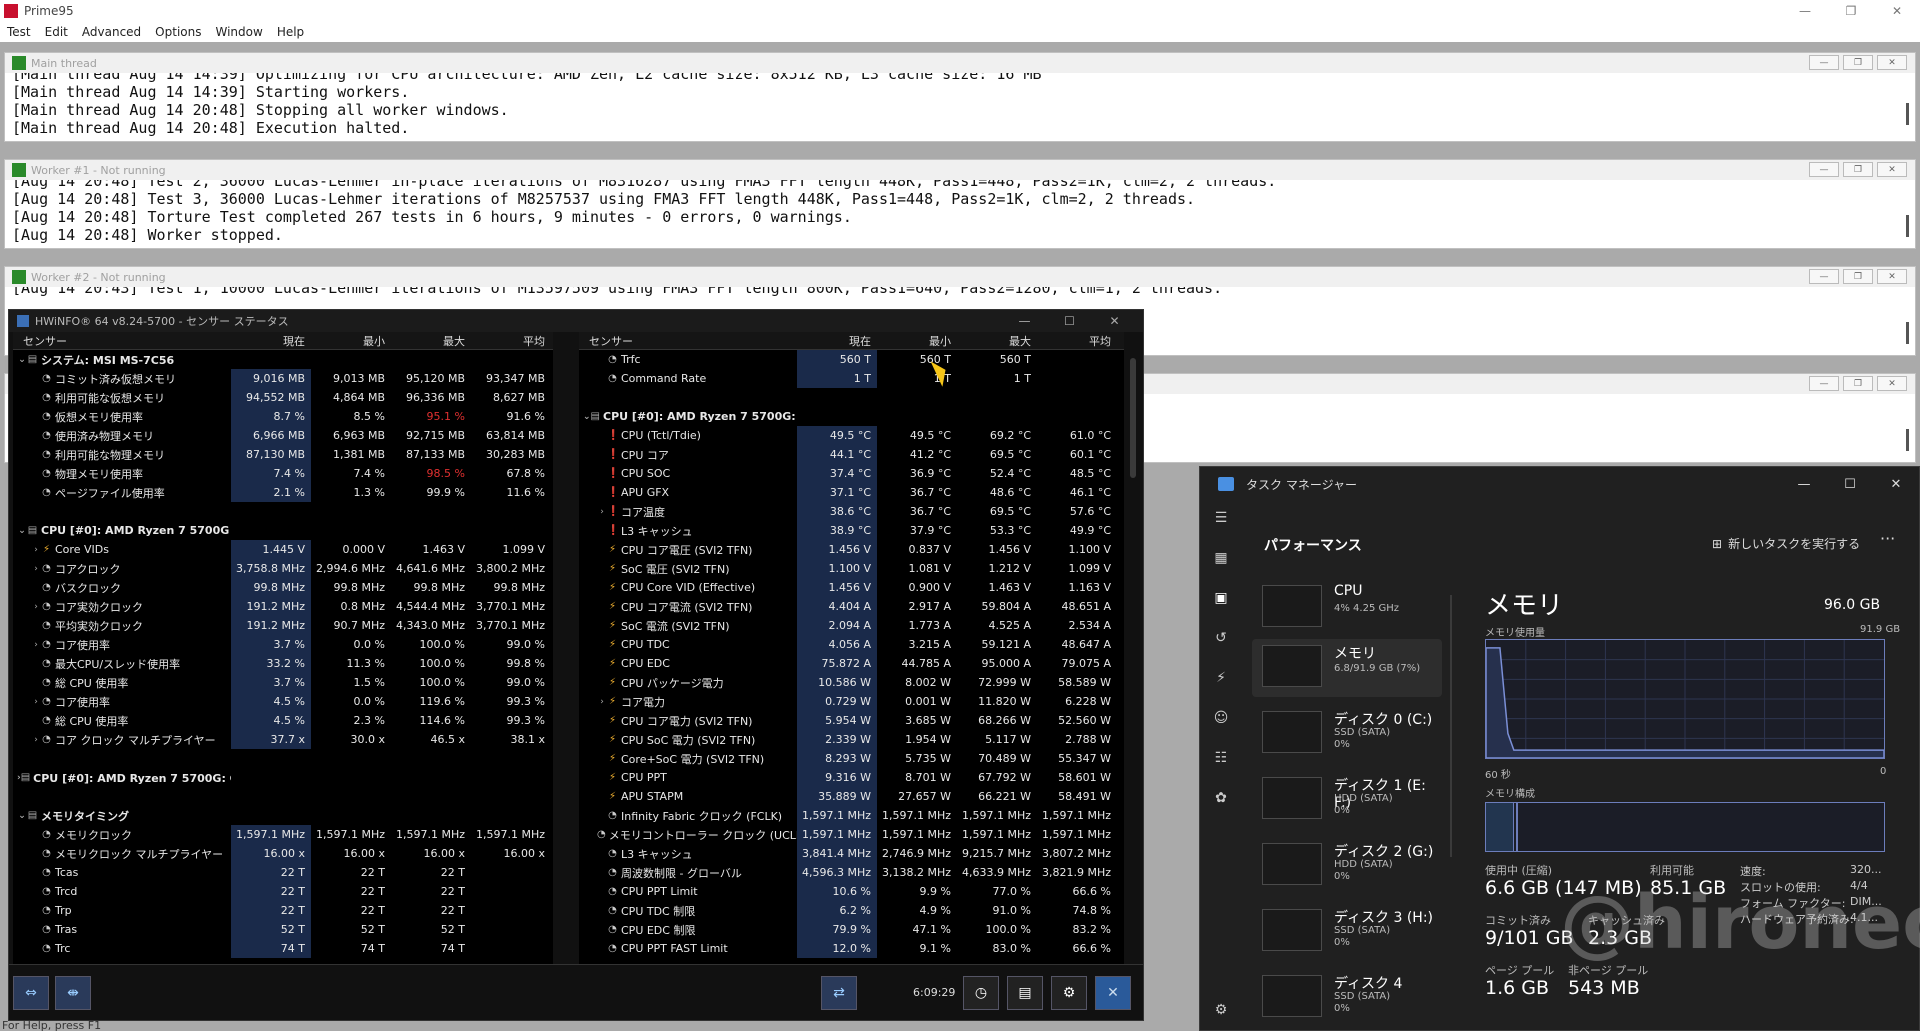 This screenshot has height=1031, width=1920. What do you see at coordinates (851, 910) in the screenshot?
I see `sensor-row: ◔ CPU TDC 制限 6.2 % 4.9 % 91.0 % 74.8 %` at bounding box center [851, 910].